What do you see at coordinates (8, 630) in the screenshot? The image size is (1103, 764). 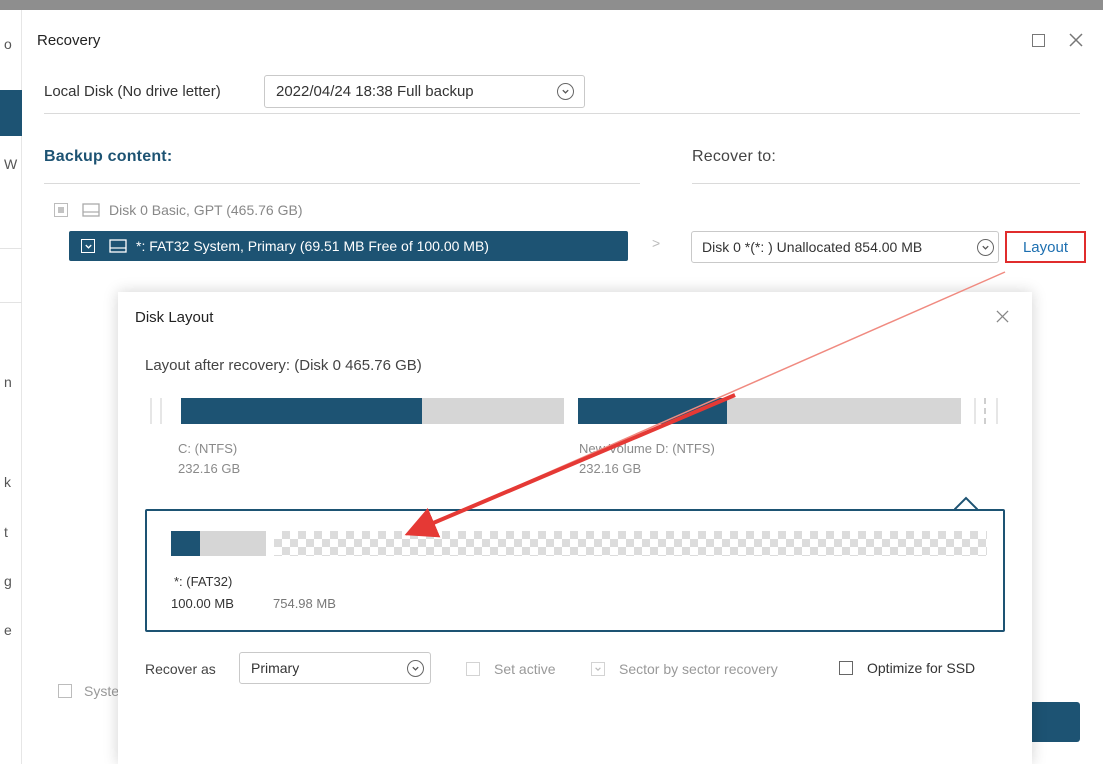 I see `background-window-text: e` at bounding box center [8, 630].